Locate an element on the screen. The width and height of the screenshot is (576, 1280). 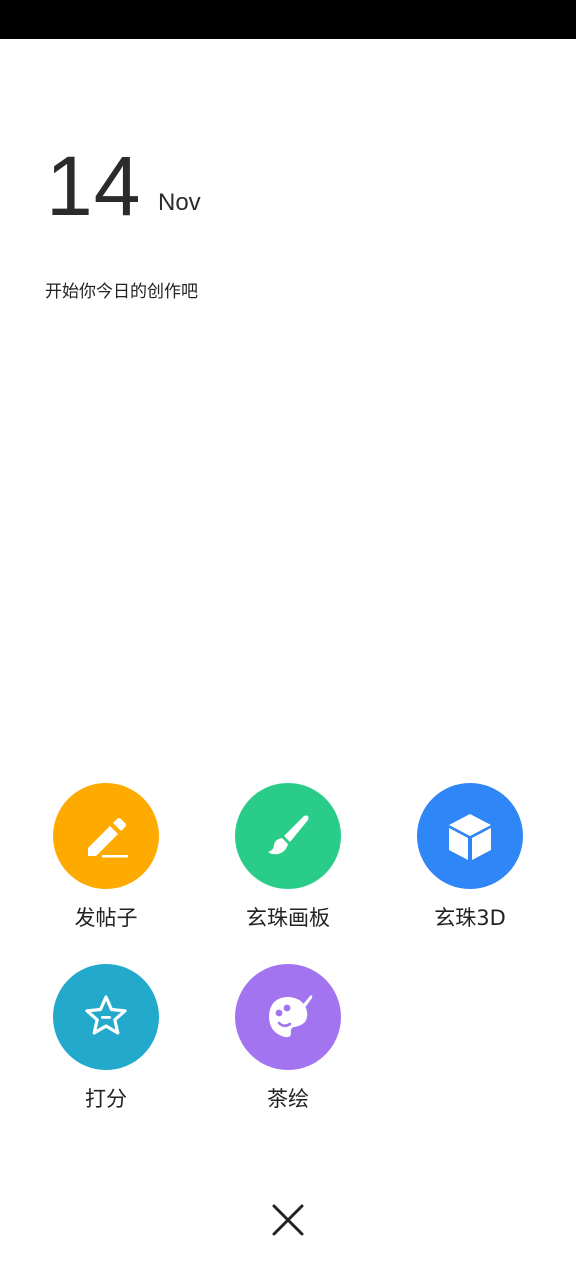
action-board: 玄珠画板 is located at coordinates (288, 868).